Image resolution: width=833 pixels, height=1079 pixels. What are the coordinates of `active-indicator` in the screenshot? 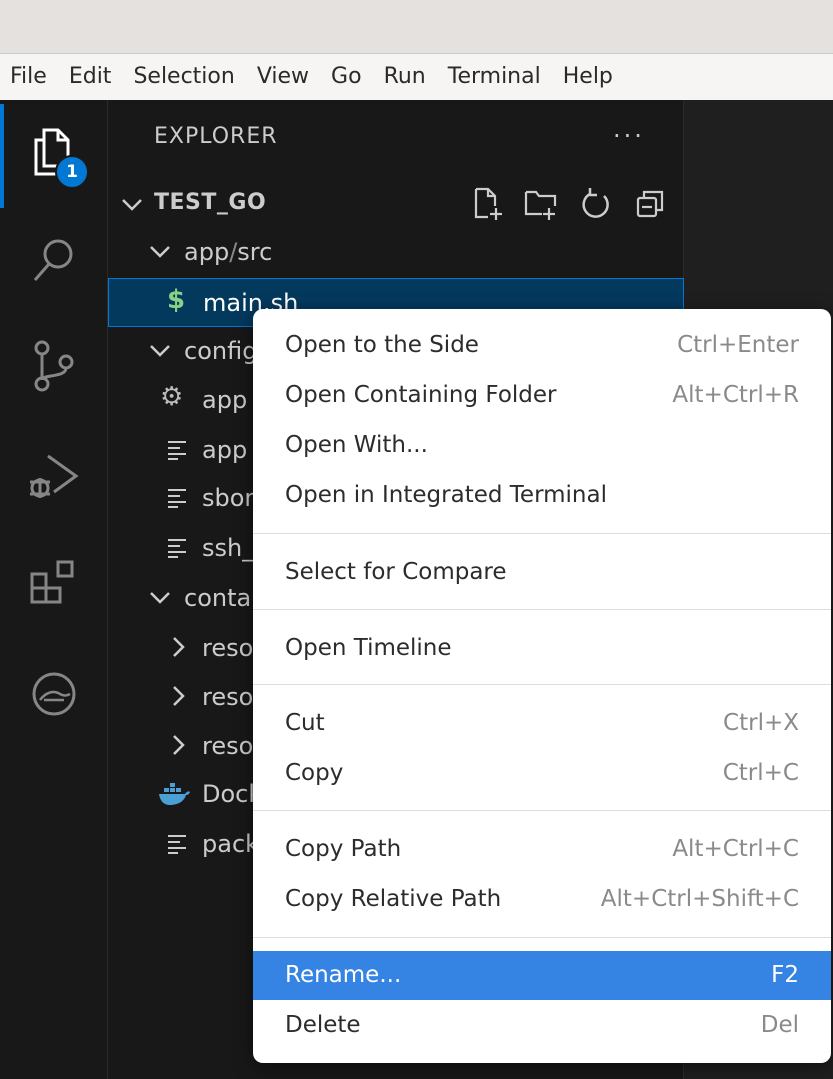 It's located at (2, 156).